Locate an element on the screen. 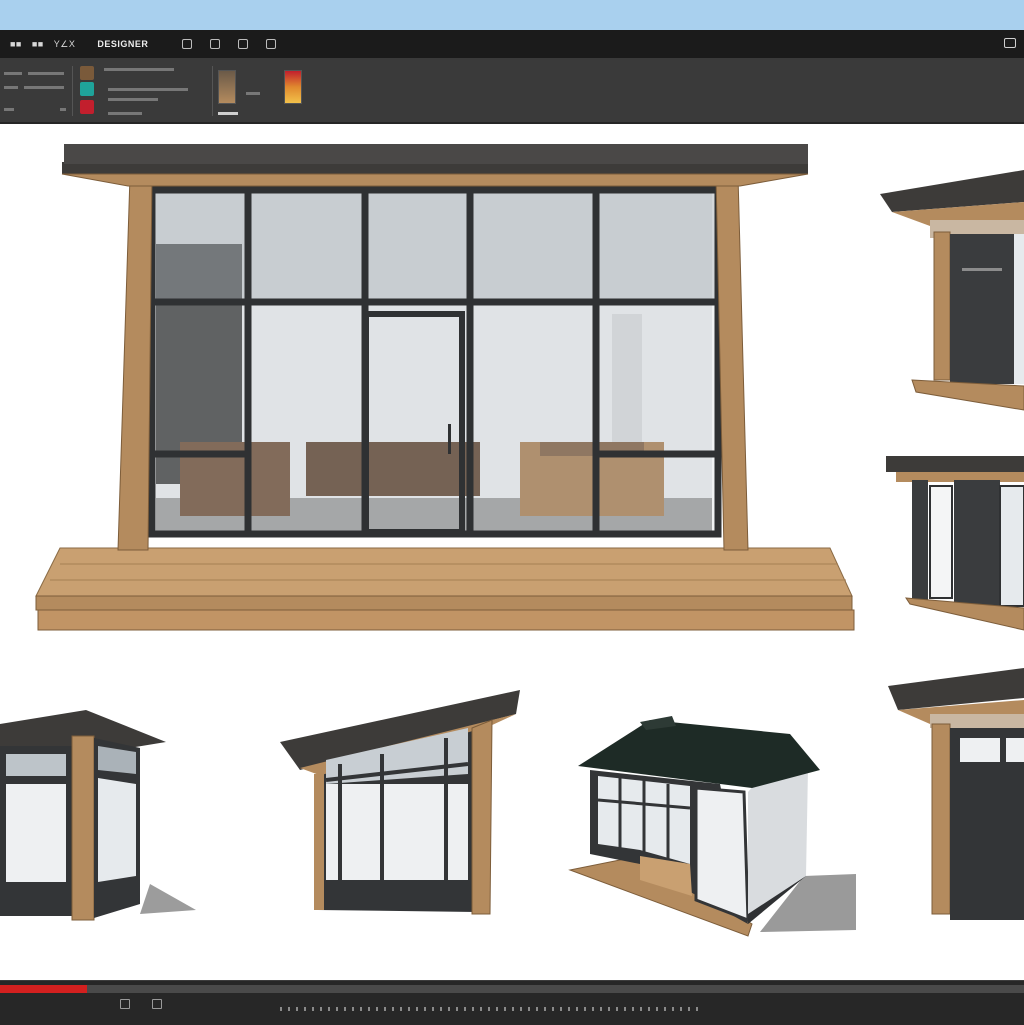 Image resolution: width=1024 pixels, height=1025 pixels. menu-item-edit: ■■ is located at coordinates (38, 44).